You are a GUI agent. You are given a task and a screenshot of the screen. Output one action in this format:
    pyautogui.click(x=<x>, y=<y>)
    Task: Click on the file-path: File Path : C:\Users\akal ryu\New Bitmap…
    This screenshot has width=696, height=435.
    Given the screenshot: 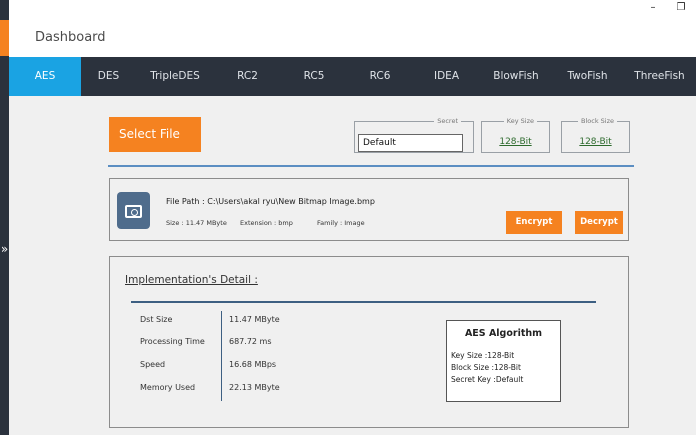 What is the action you would take?
    pyautogui.click(x=270, y=201)
    